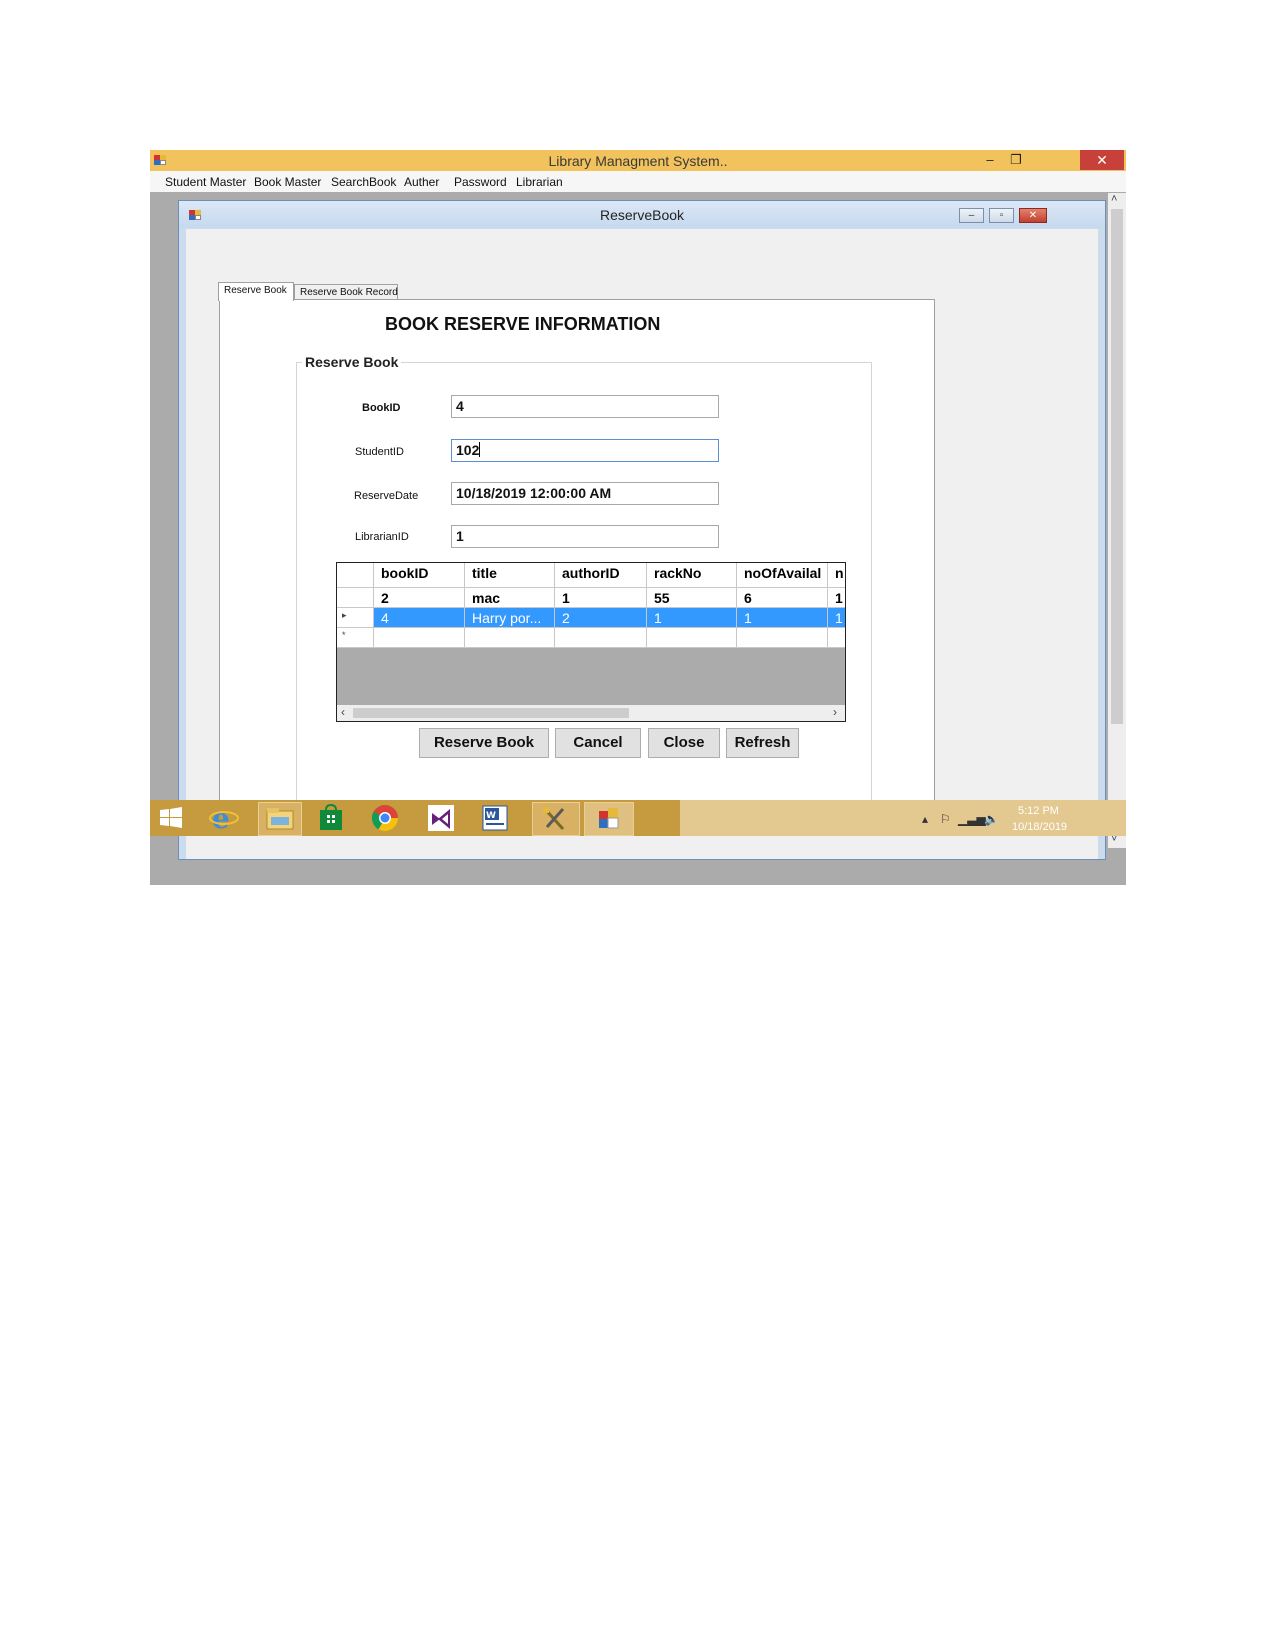 This screenshot has height=1651, width=1275. What do you see at coordinates (510, 575) in the screenshot?
I see `grid-column-header: title` at bounding box center [510, 575].